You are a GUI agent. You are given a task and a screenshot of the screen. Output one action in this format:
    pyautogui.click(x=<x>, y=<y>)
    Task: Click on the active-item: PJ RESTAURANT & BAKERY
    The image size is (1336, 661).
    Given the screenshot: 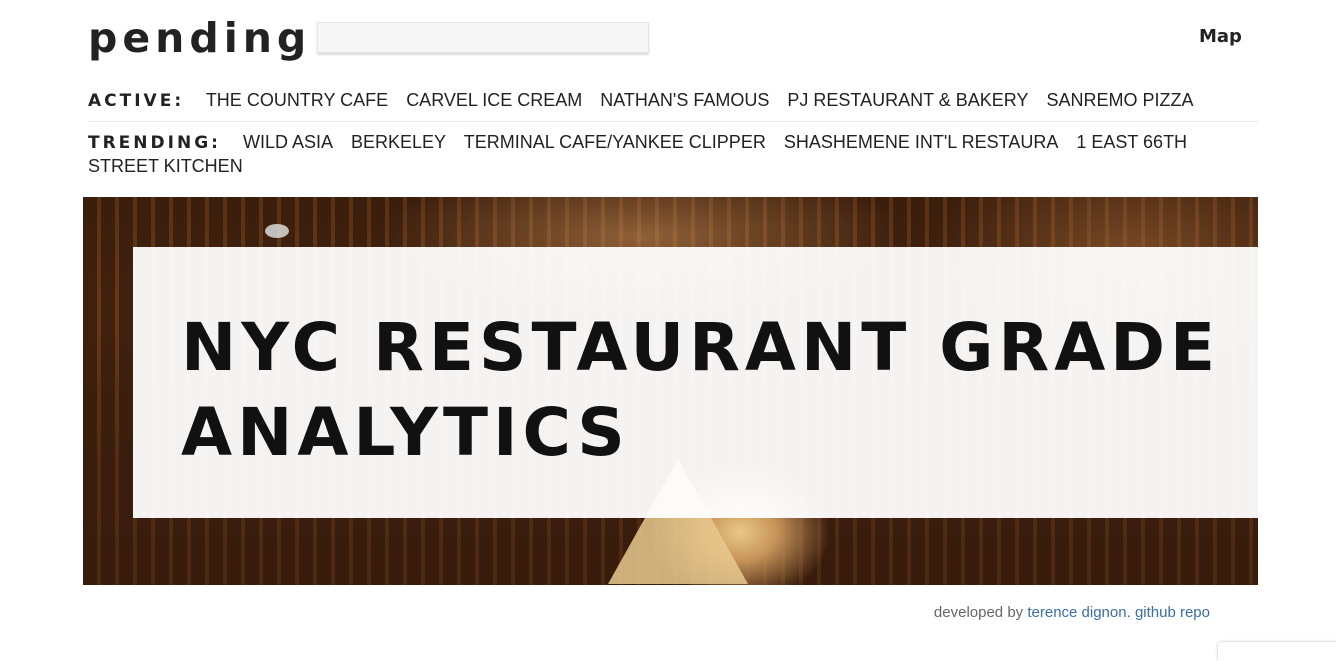 What is the action you would take?
    pyautogui.click(x=907, y=100)
    